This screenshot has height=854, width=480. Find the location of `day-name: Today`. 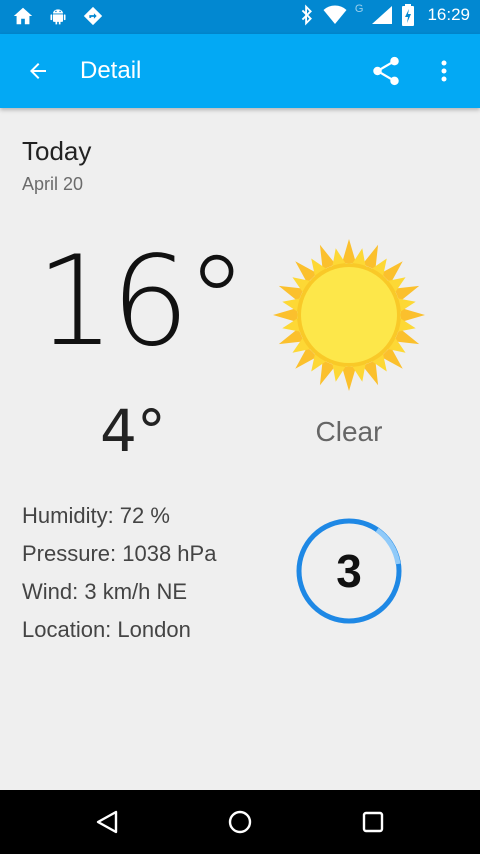

day-name: Today is located at coordinates (57, 151).